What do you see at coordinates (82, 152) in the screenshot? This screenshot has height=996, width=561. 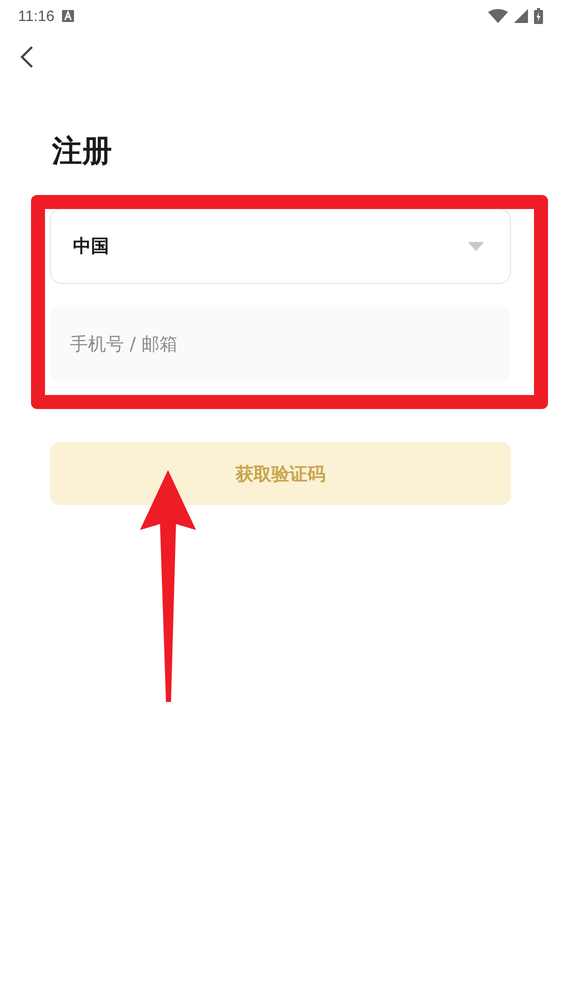 I see `page-title: 注册` at bounding box center [82, 152].